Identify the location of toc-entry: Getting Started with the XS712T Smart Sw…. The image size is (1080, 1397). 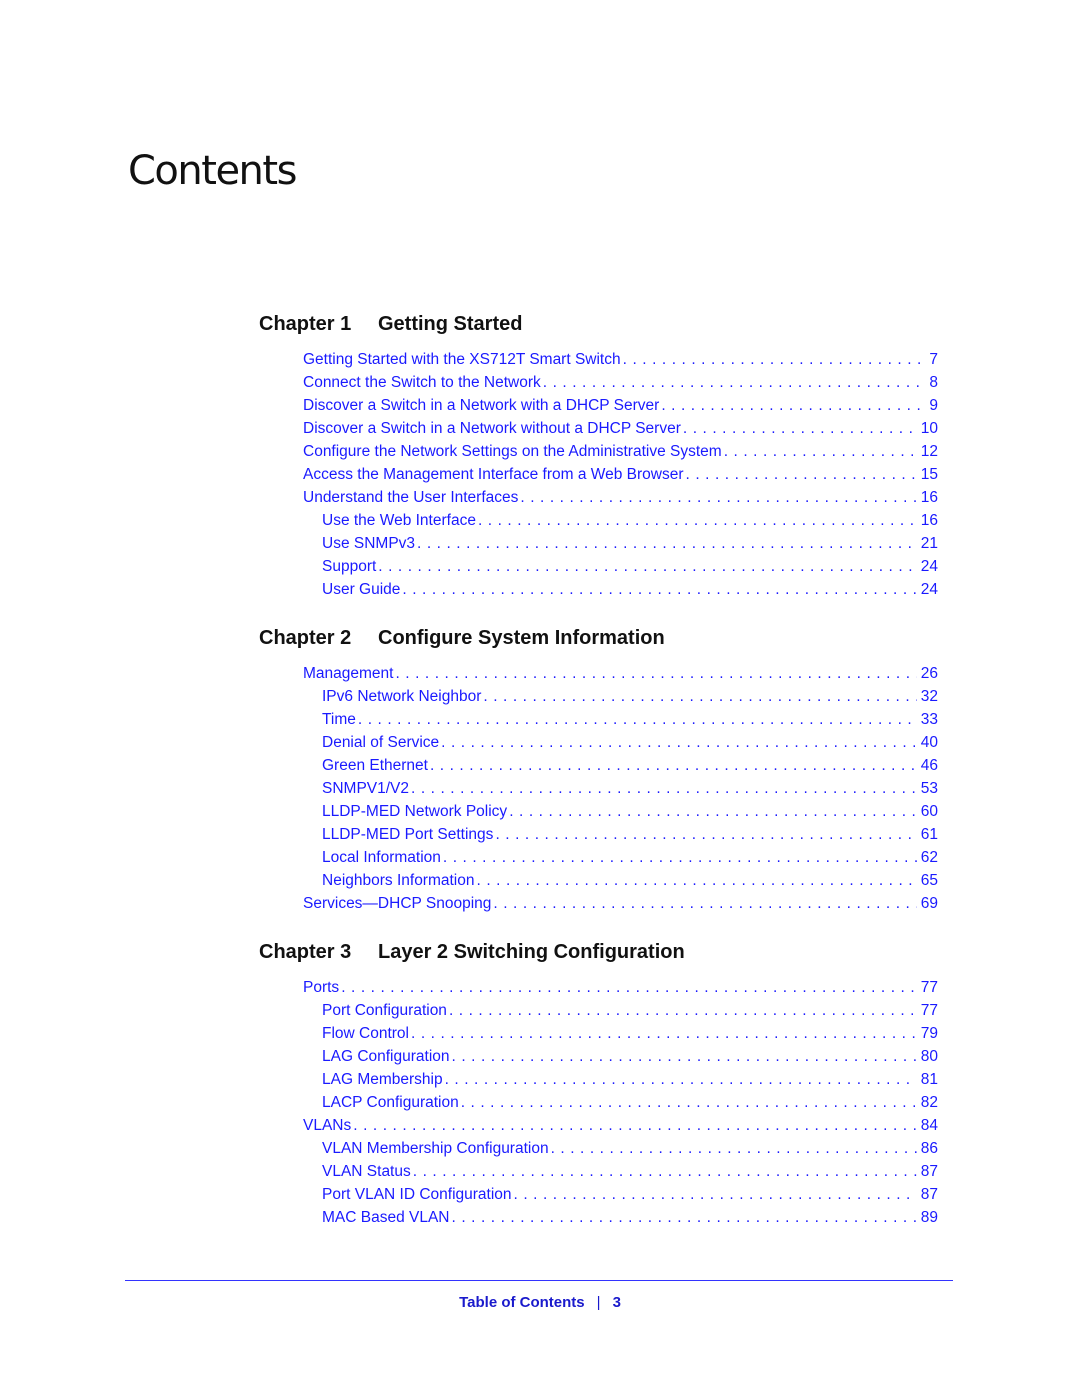
(620, 359).